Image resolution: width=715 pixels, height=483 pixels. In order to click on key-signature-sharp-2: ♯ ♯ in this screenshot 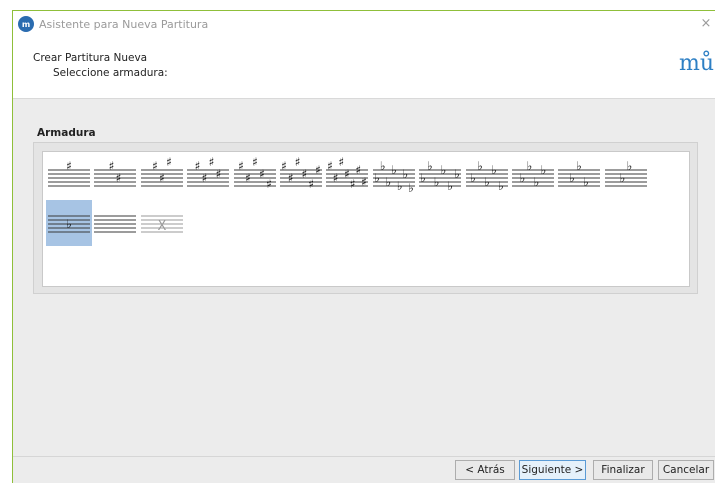, I will do `click(115, 177)`.